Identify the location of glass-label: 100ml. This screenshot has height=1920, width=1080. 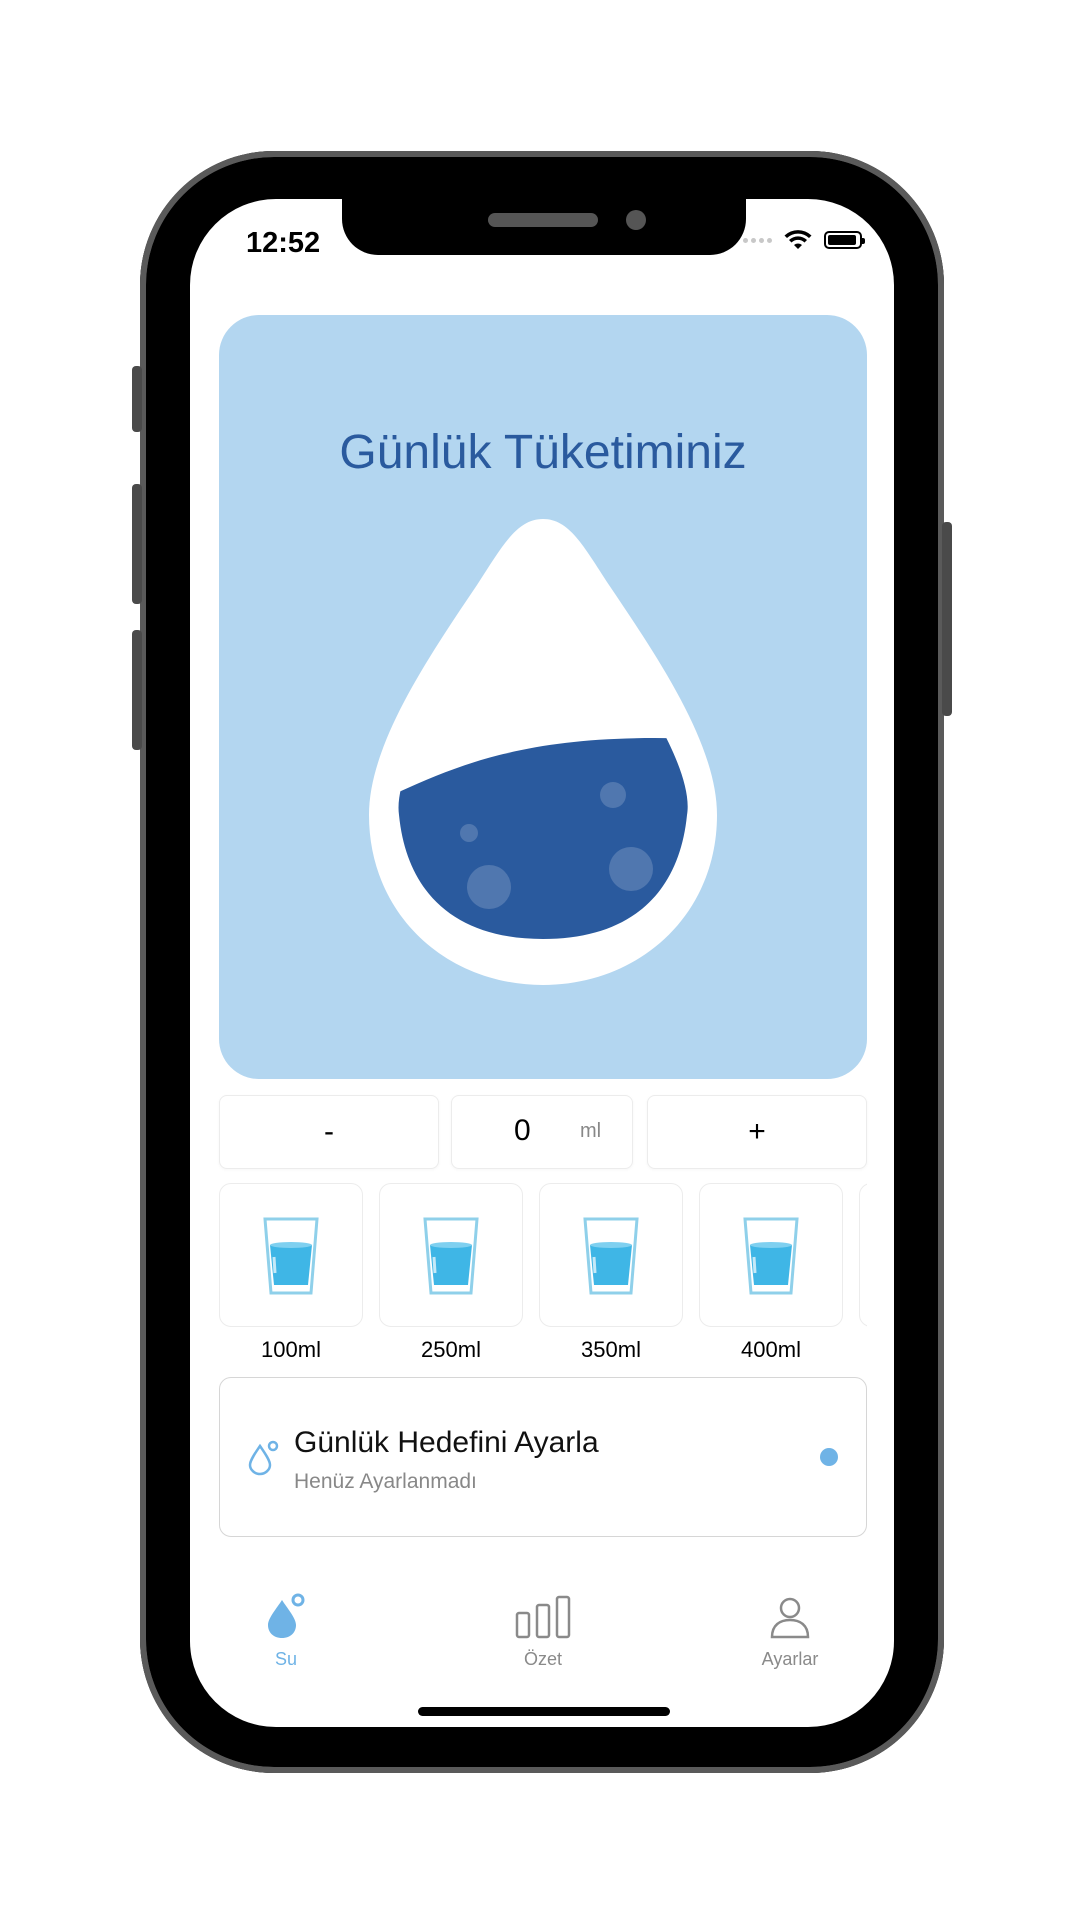
(291, 1349).